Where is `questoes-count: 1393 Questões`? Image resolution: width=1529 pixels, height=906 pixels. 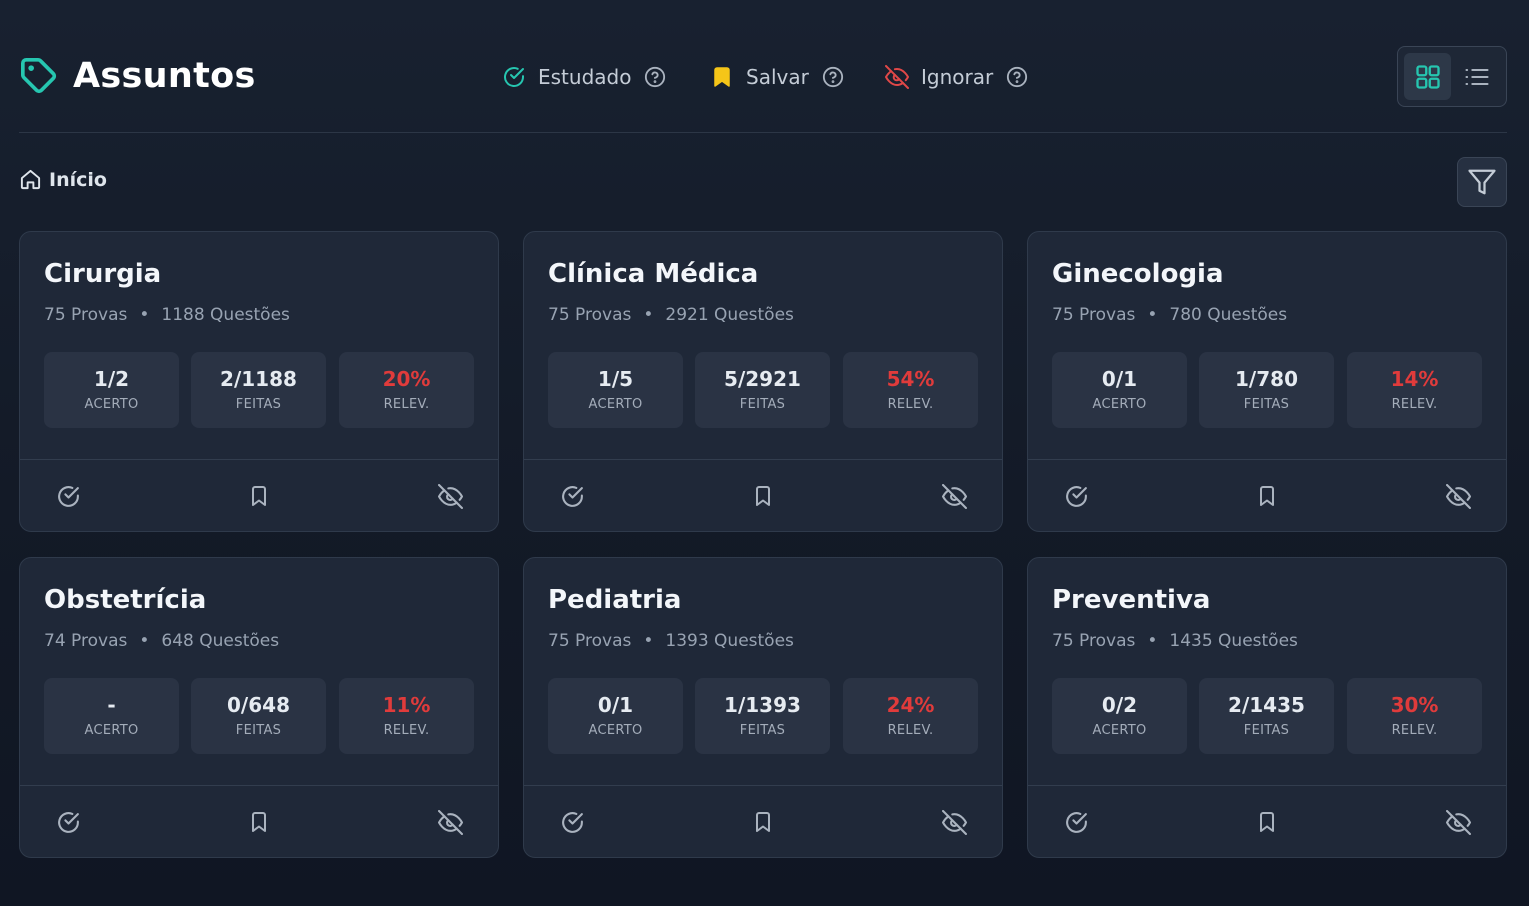
questoes-count: 1393 Questões is located at coordinates (729, 641).